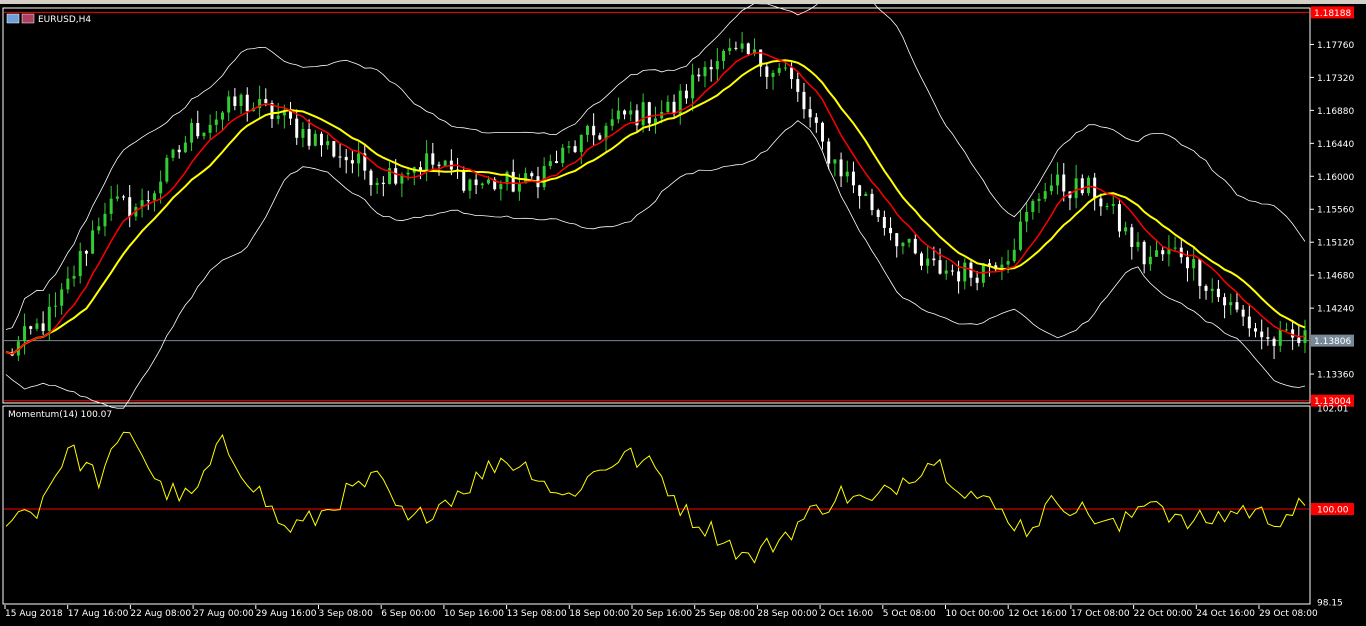 The width and height of the screenshot is (1366, 626). What do you see at coordinates (846, 614) in the screenshot?
I see `time-tick-label: 2 Oct 16:00` at bounding box center [846, 614].